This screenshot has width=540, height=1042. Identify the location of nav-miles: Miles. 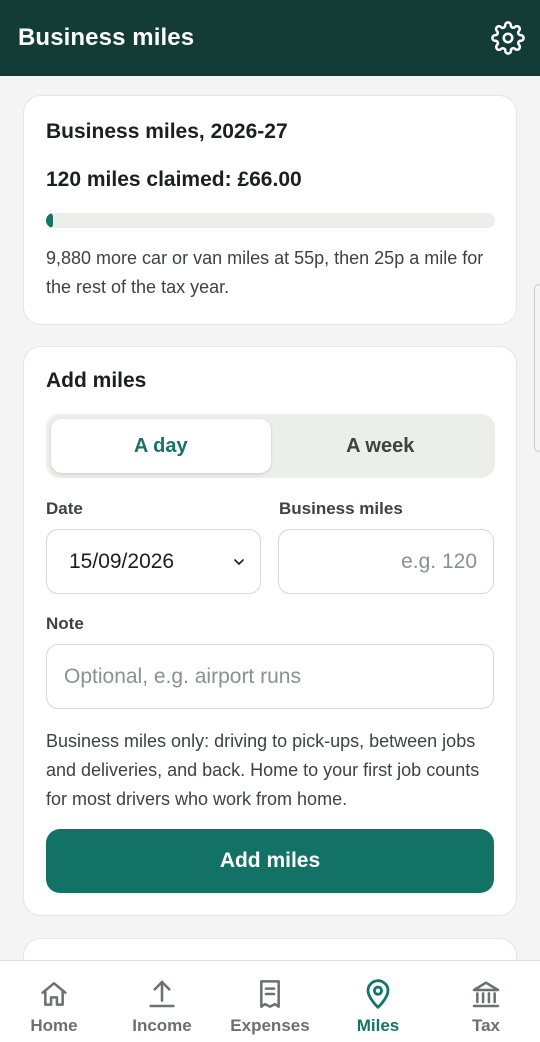
(378, 1001).